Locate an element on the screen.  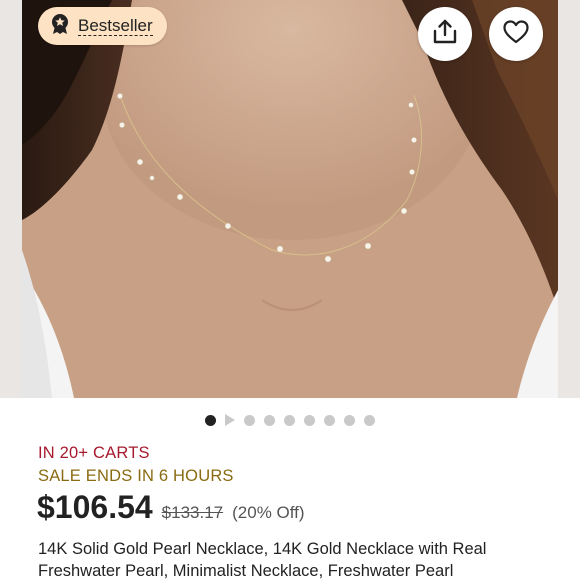
original-price: $133.17 is located at coordinates (192, 512).